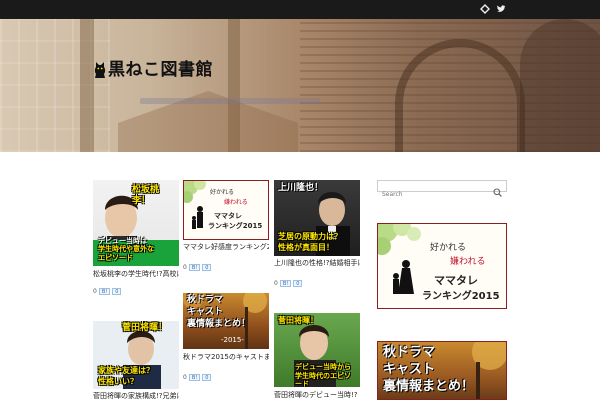  What do you see at coordinates (87, 85) in the screenshot?
I see `header-photo-beam` at bounding box center [87, 85].